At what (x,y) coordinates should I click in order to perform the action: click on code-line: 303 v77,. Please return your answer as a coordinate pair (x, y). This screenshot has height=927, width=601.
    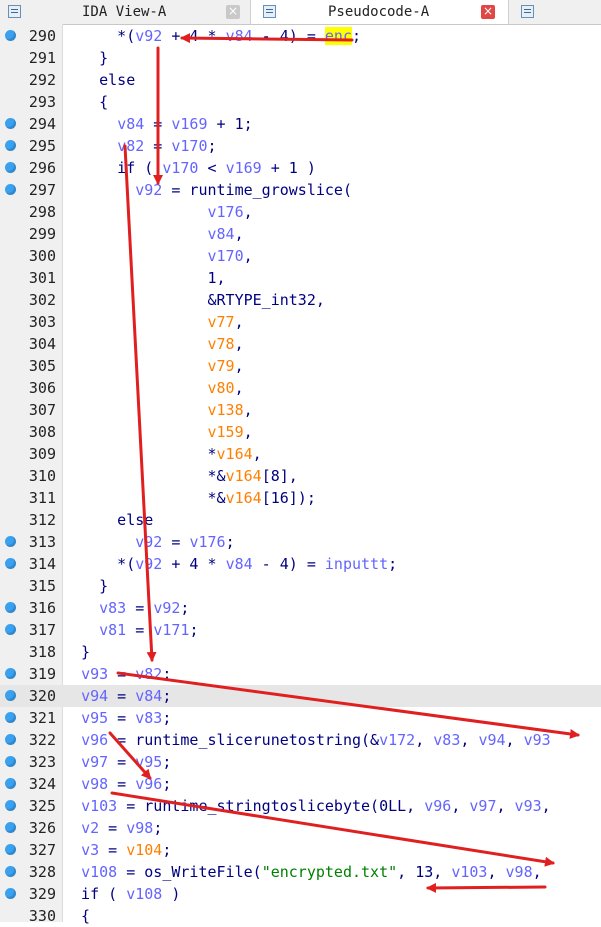
    Looking at the image, I should click on (300, 322).